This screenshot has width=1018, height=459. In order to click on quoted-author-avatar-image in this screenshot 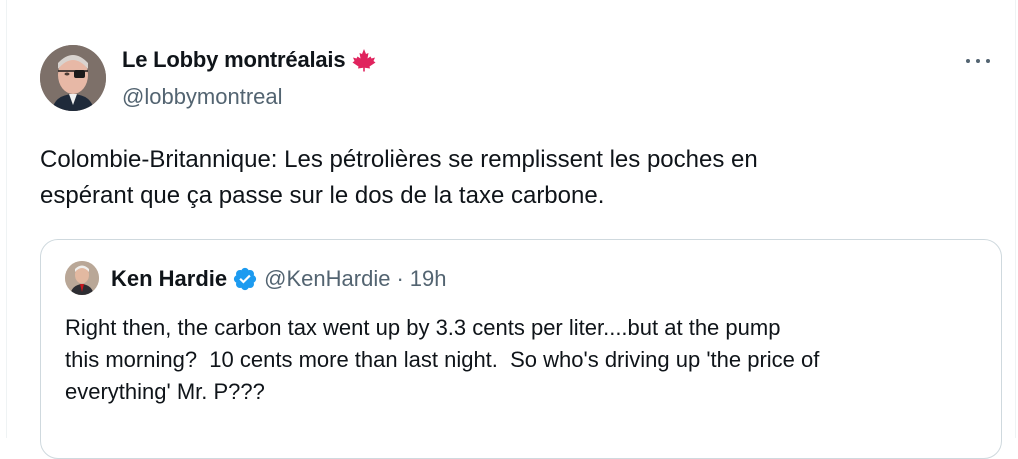, I will do `click(82, 278)`.